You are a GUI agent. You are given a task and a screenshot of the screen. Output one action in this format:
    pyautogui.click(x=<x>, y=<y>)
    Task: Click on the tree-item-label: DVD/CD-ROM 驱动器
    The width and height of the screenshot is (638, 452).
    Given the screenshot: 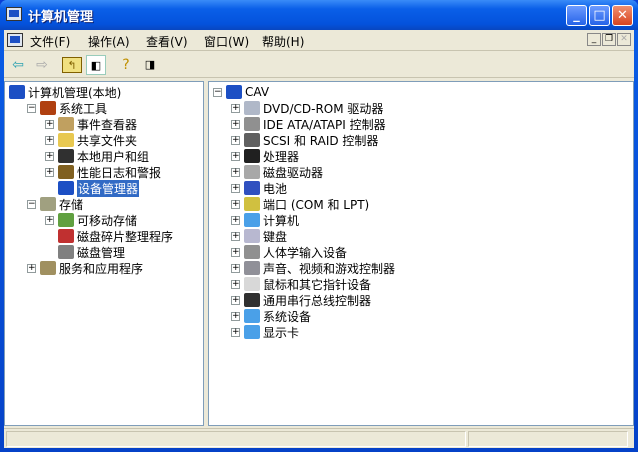 What is the action you would take?
    pyautogui.click(x=323, y=108)
    